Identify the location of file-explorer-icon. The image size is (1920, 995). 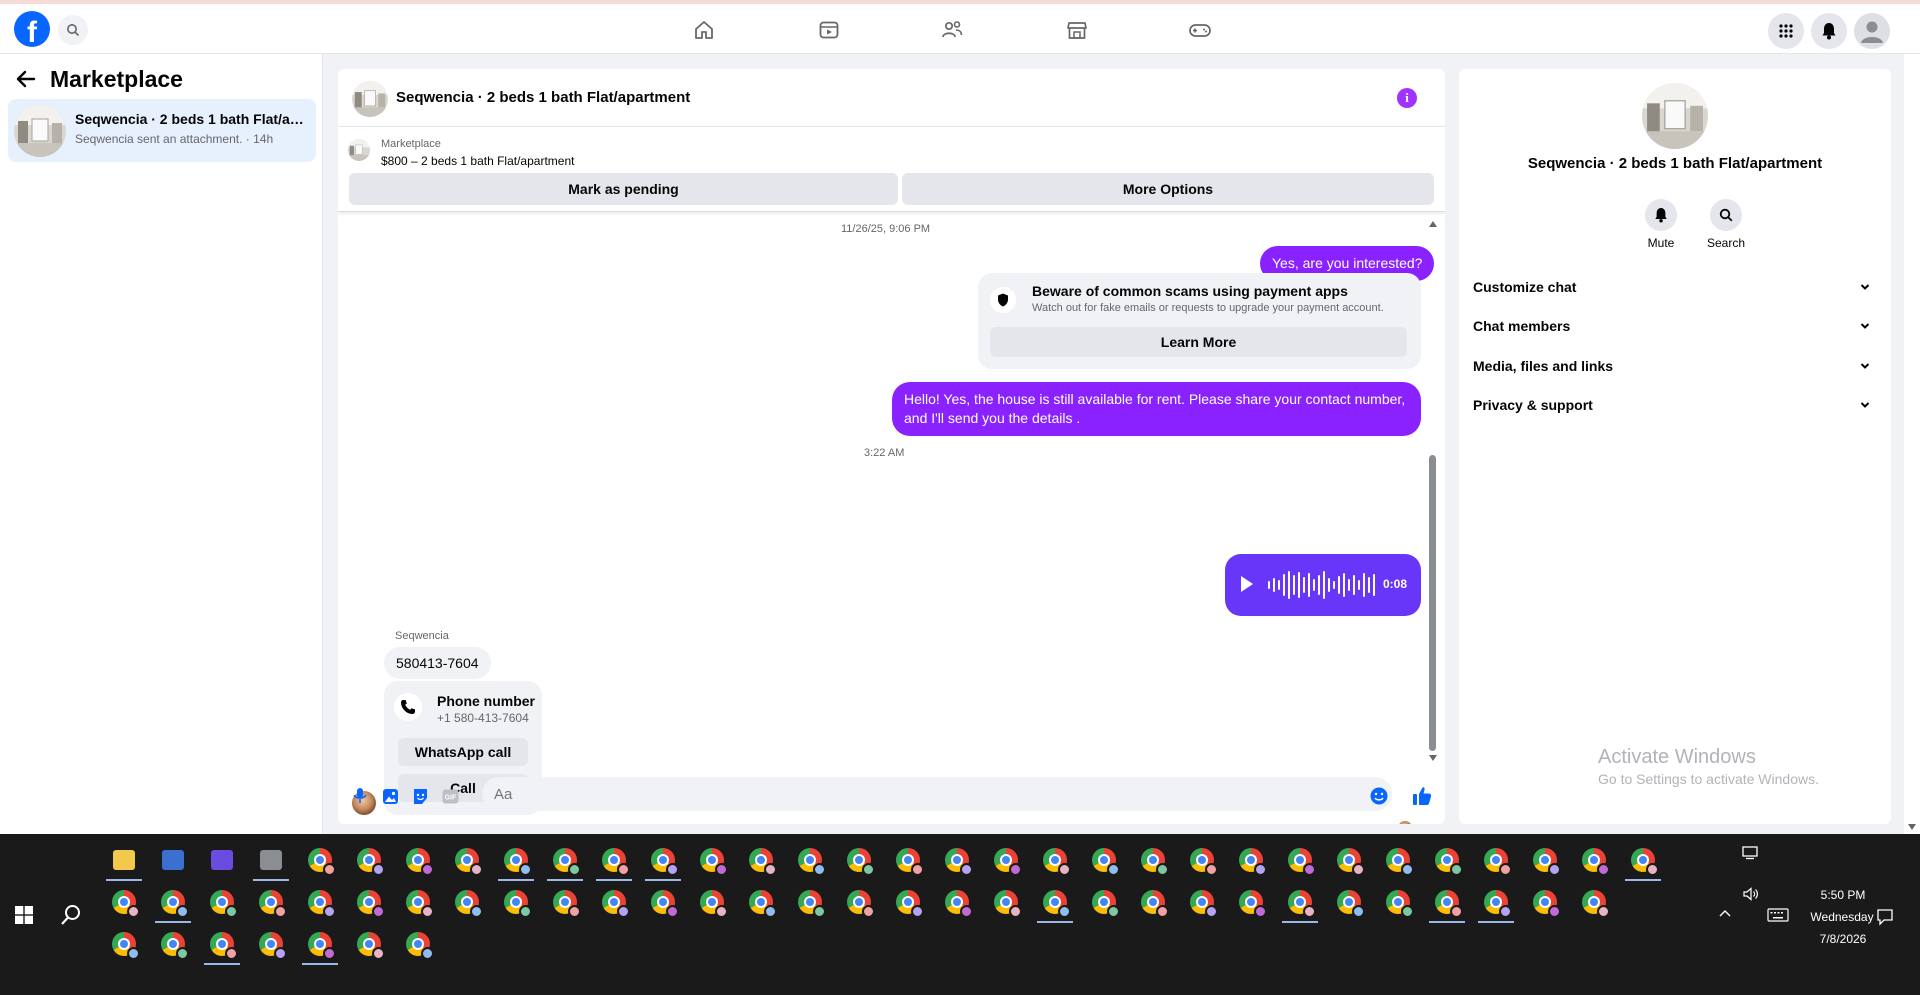
(124, 860).